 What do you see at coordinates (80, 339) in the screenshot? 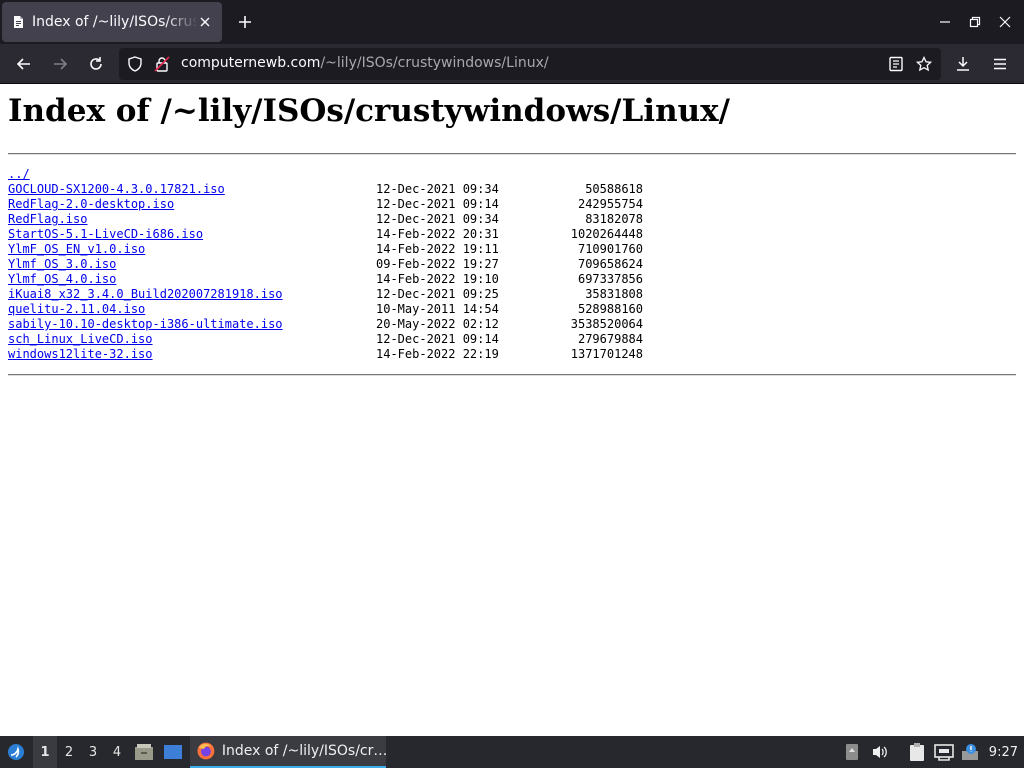
I see `file-link: sch_Linux_LiveCD.iso` at bounding box center [80, 339].